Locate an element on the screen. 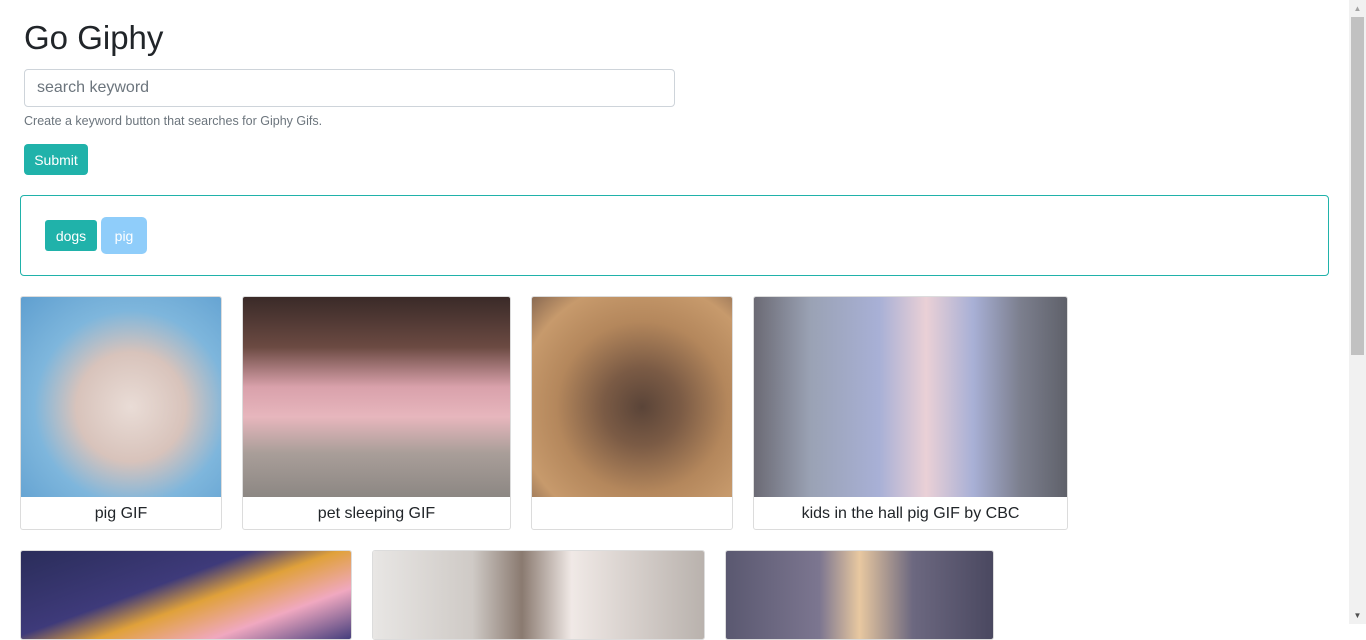 The height and width of the screenshot is (640, 1366). submit-button: Submit is located at coordinates (56, 159).